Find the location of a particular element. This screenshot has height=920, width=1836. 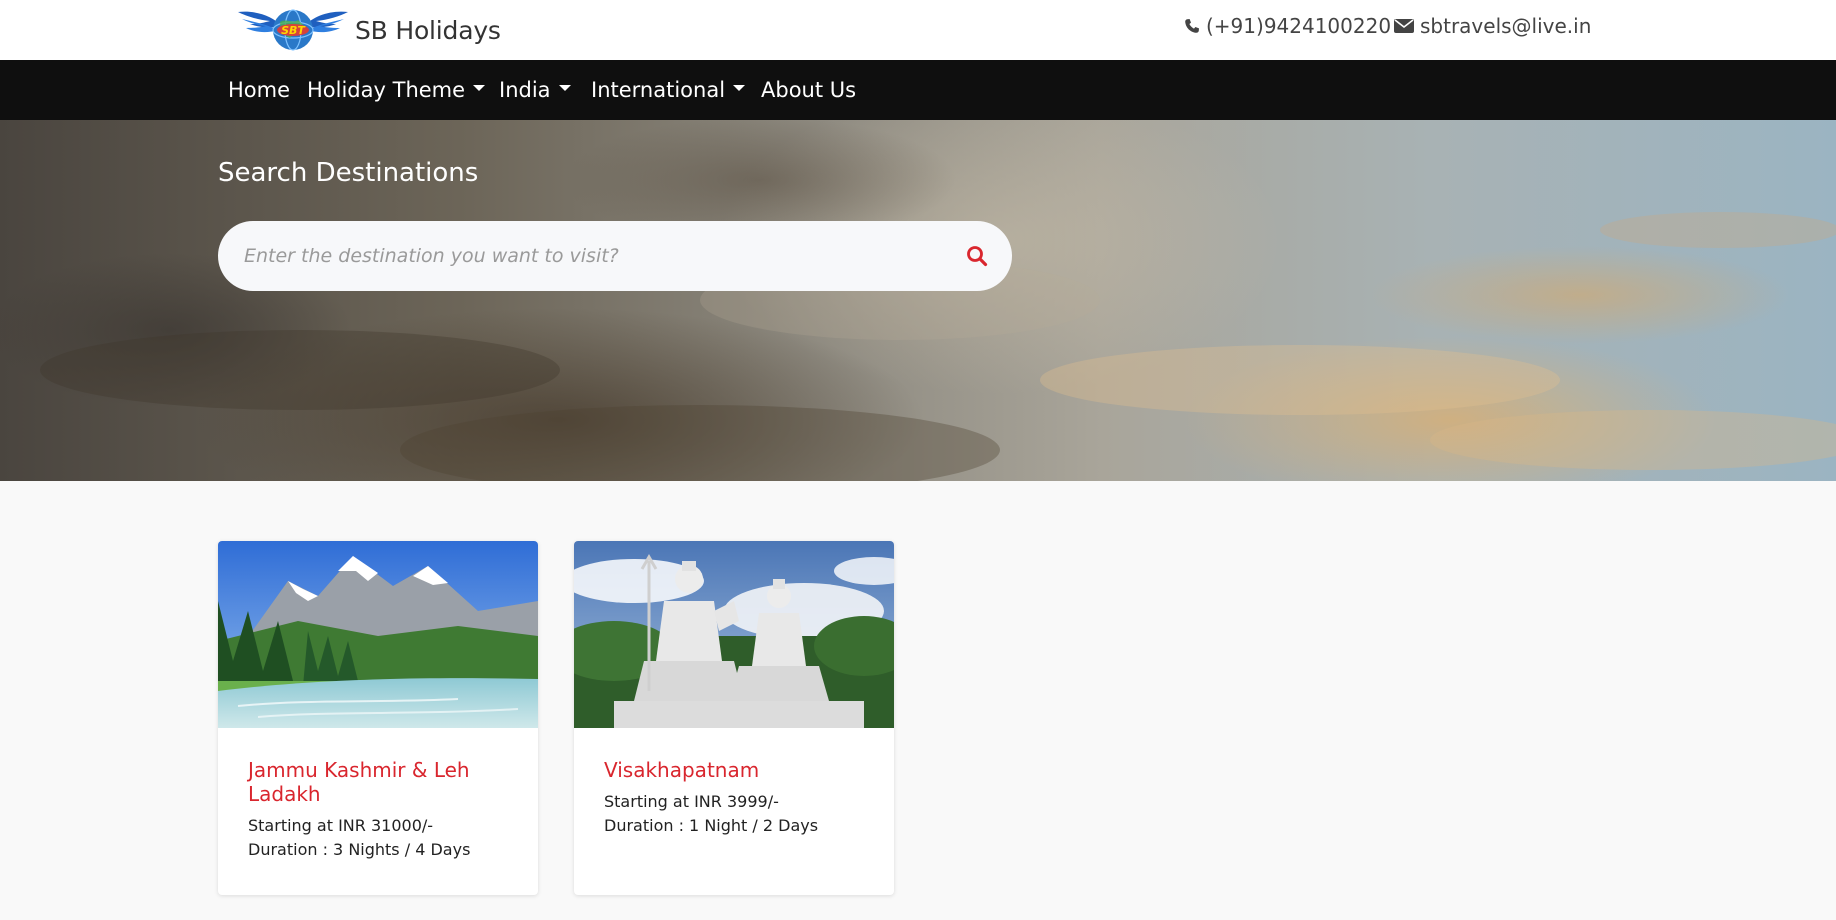

search-bar is located at coordinates (615, 256).